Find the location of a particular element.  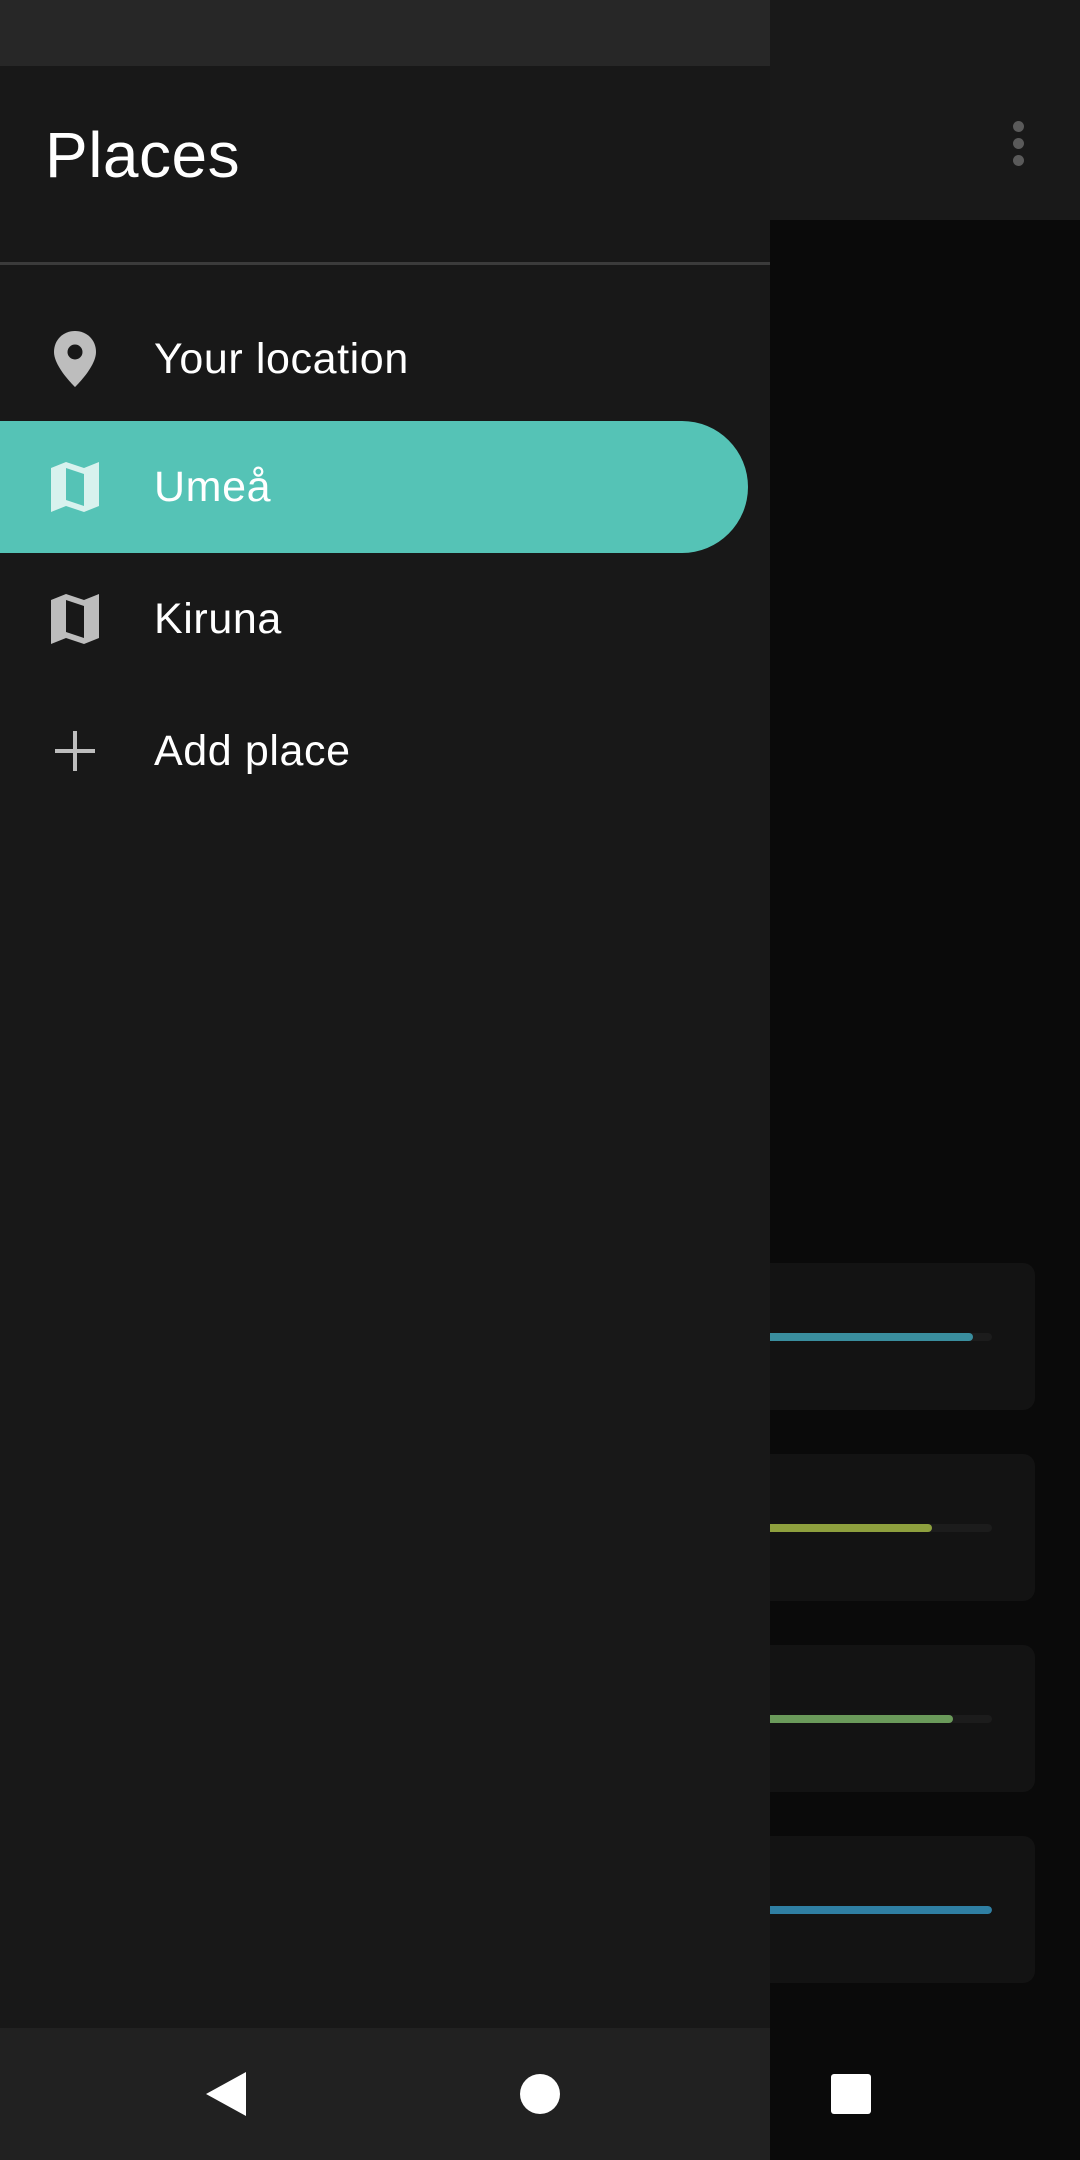

home-circle-icon is located at coordinates (540, 2094).